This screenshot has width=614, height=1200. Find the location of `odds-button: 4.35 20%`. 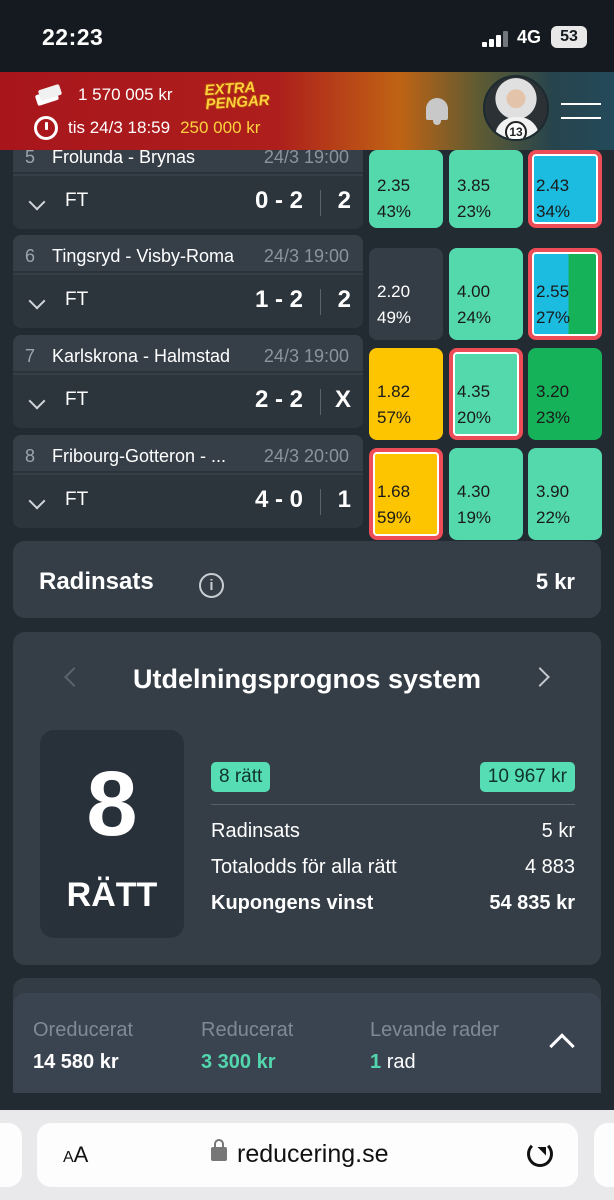

odds-button: 4.35 20% is located at coordinates (486, 394).